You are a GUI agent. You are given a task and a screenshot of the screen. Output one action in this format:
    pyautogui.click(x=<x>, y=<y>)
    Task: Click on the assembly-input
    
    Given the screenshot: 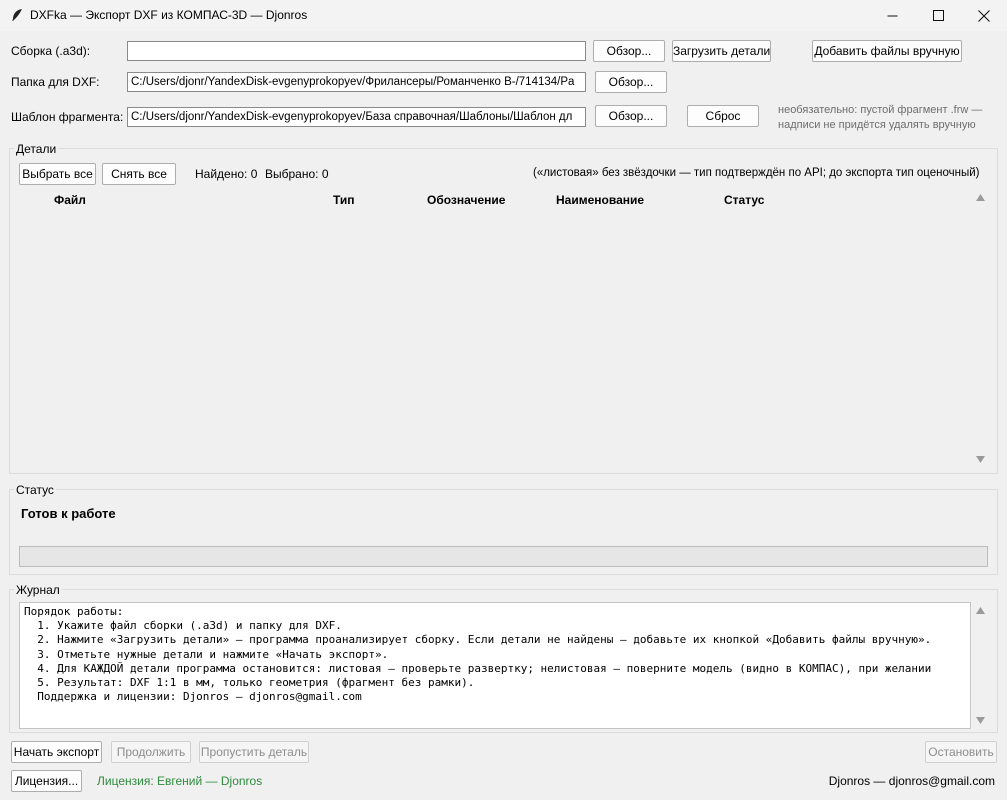 What is the action you would take?
    pyautogui.click(x=356, y=51)
    